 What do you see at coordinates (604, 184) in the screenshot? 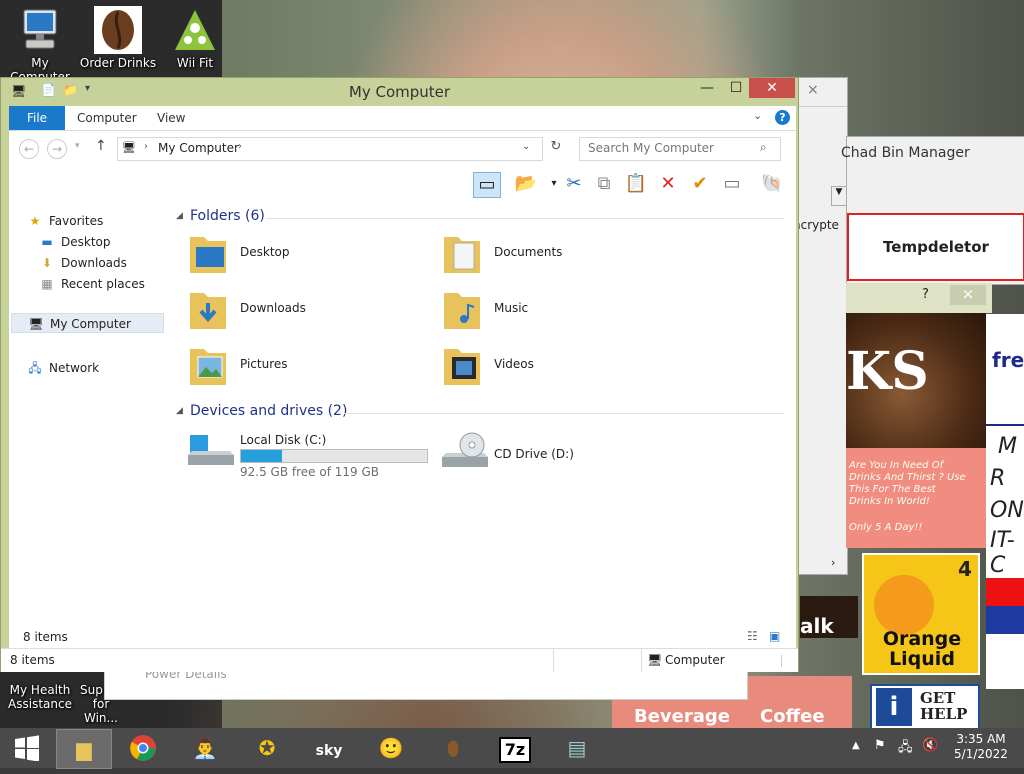
I see `copy-icon: ⧉` at bounding box center [604, 184].